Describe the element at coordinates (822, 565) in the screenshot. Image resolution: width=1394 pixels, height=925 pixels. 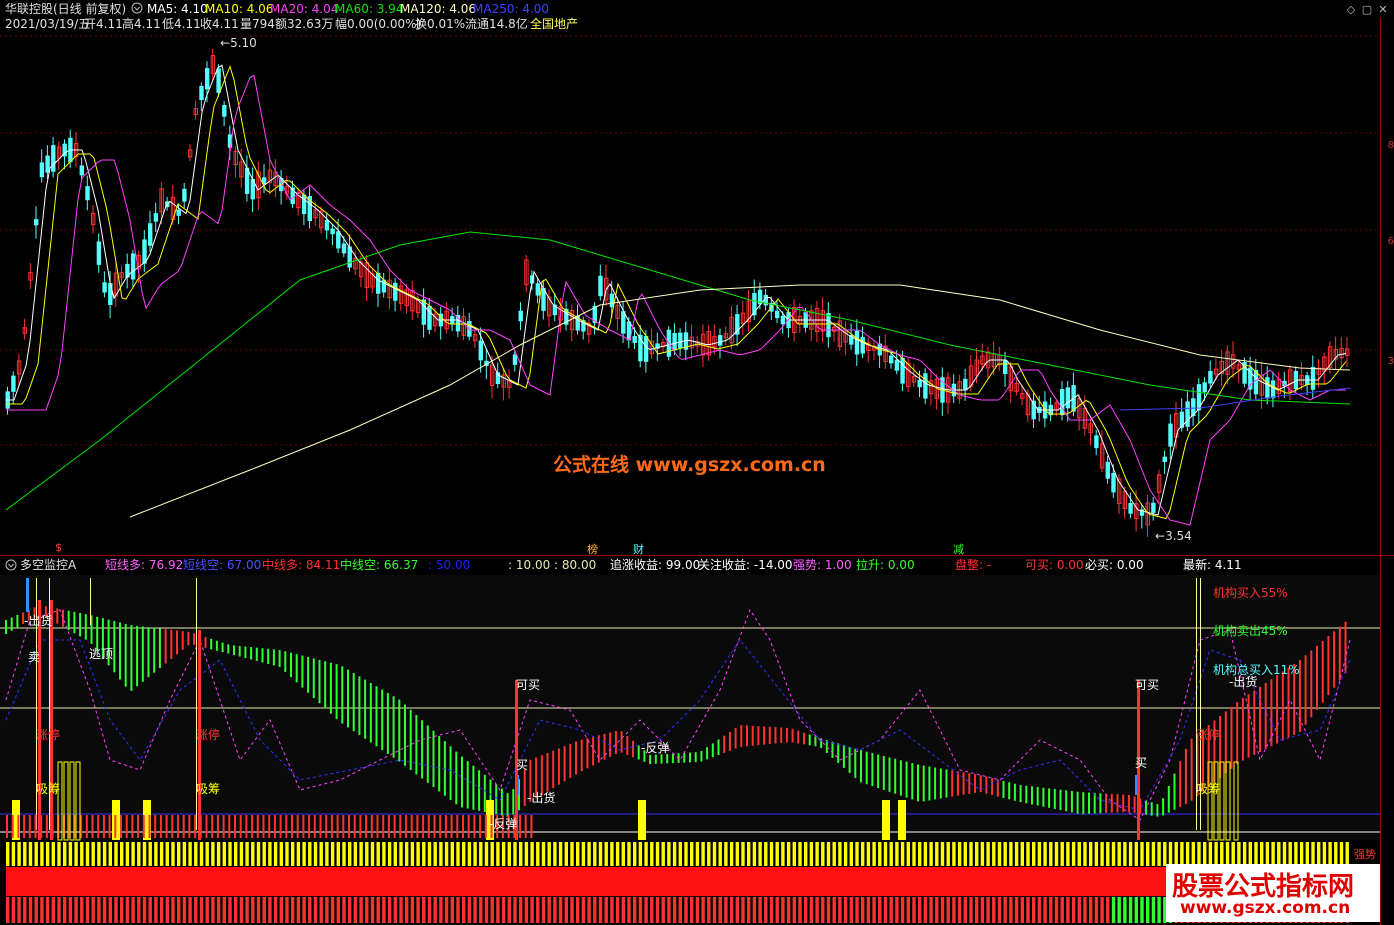
I see `strength-value: 强势: 1.00` at that location.